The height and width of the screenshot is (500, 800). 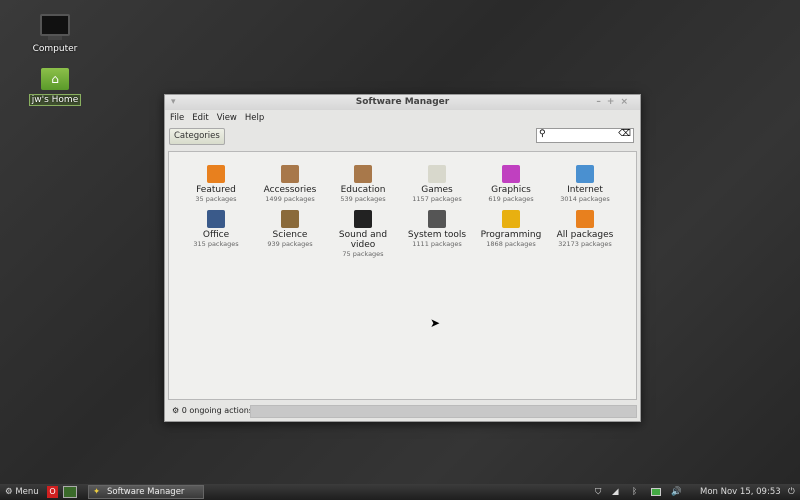 I want to click on category-name: System tools, so click(x=437, y=235).